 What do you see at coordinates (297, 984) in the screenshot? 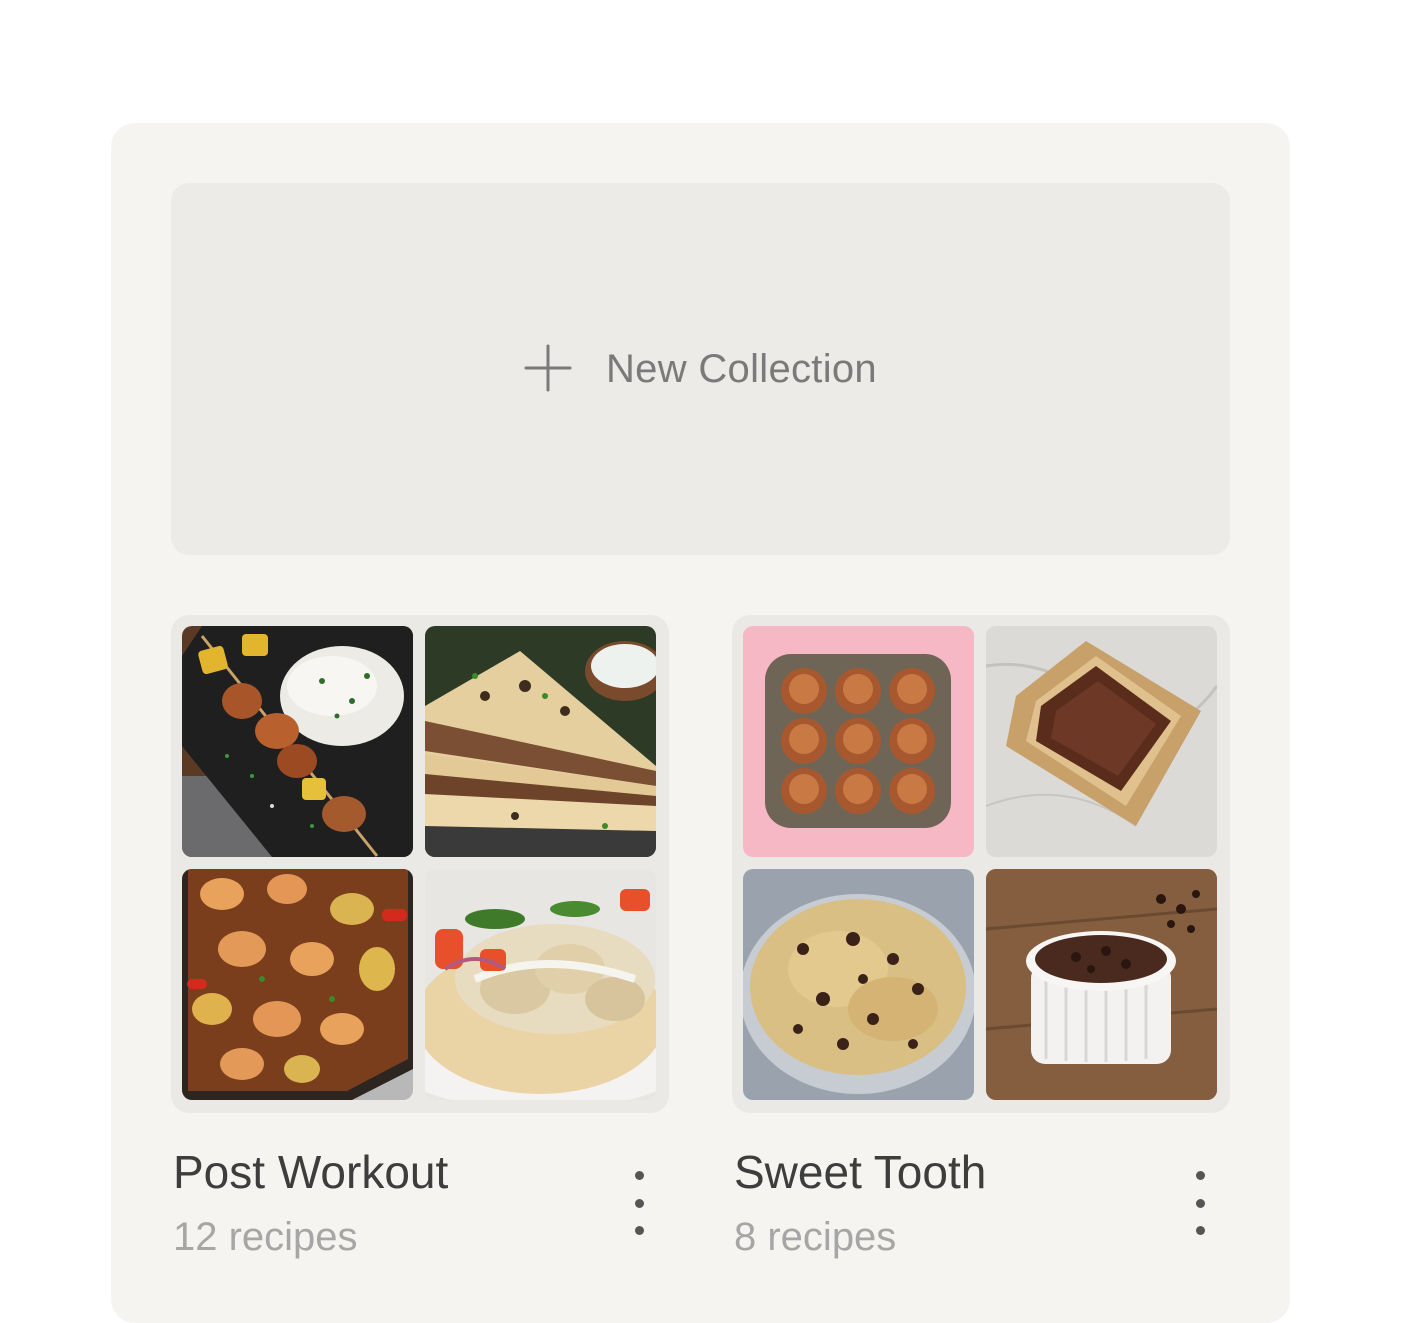
I see `recipe-image-shrimp-potatoes` at bounding box center [297, 984].